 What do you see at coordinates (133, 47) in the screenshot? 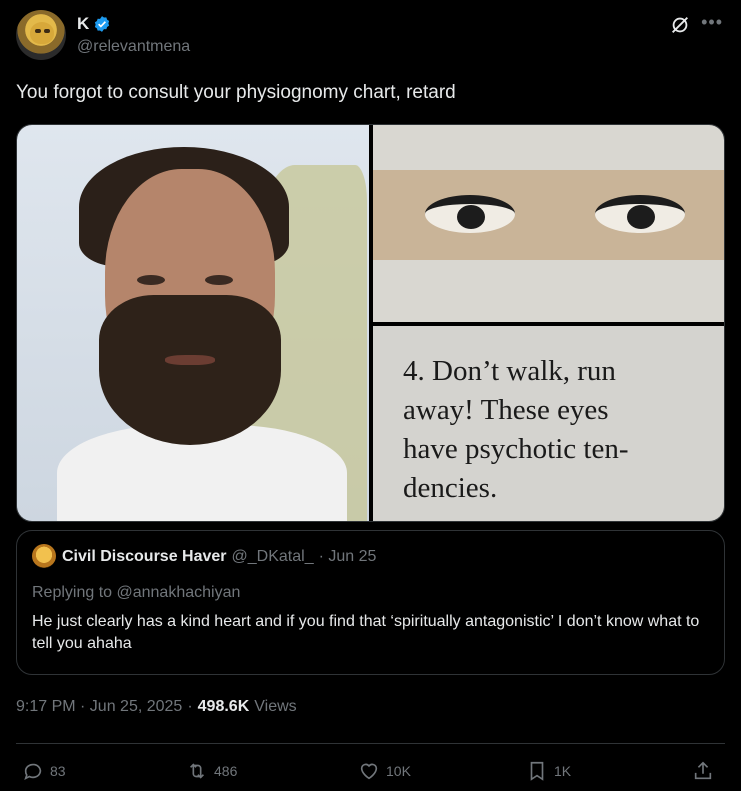
I see `author-handle: @relevantmena` at bounding box center [133, 47].